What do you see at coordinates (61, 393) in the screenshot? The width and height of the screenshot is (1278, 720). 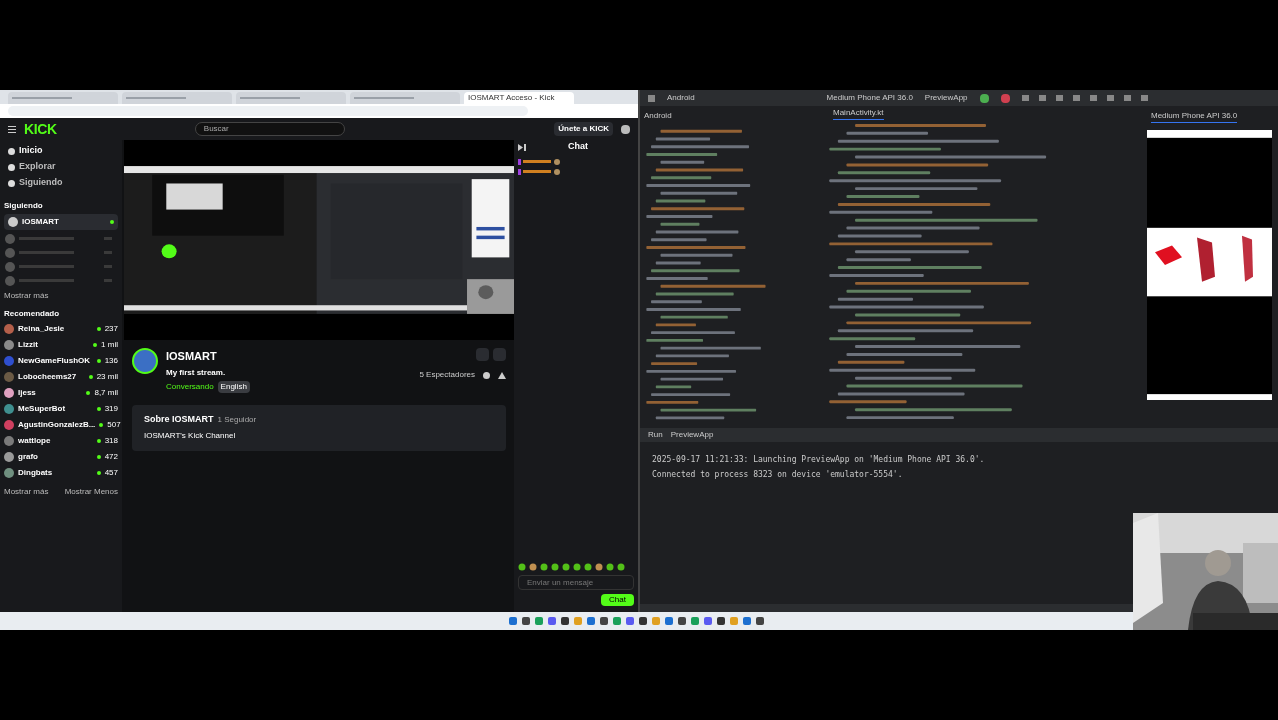 I see `recommended-channel: Ijess 8,7 mil` at bounding box center [61, 393].